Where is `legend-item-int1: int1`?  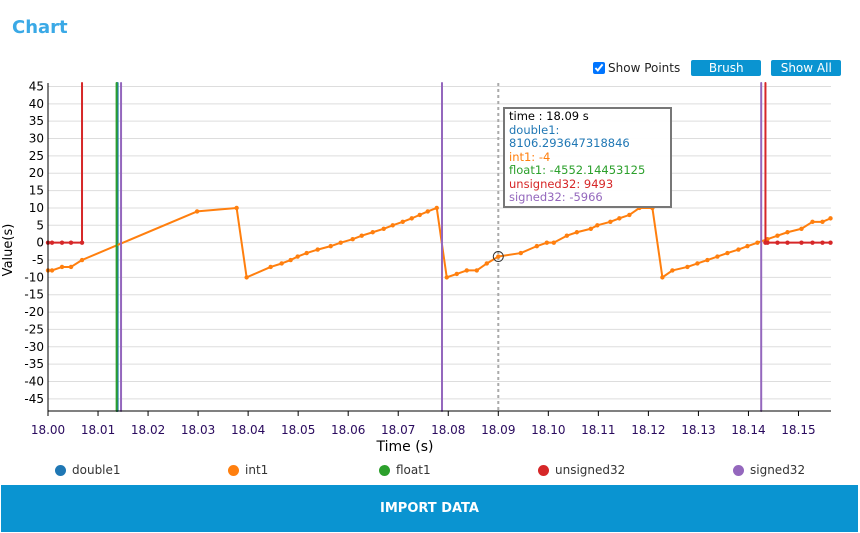 legend-item-int1: int1 is located at coordinates (248, 470).